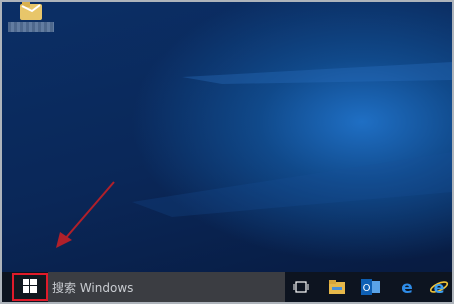 Image resolution: width=454 pixels, height=304 pixels. What do you see at coordinates (367, 288) in the screenshot?
I see `svg-text: O` at bounding box center [367, 288].